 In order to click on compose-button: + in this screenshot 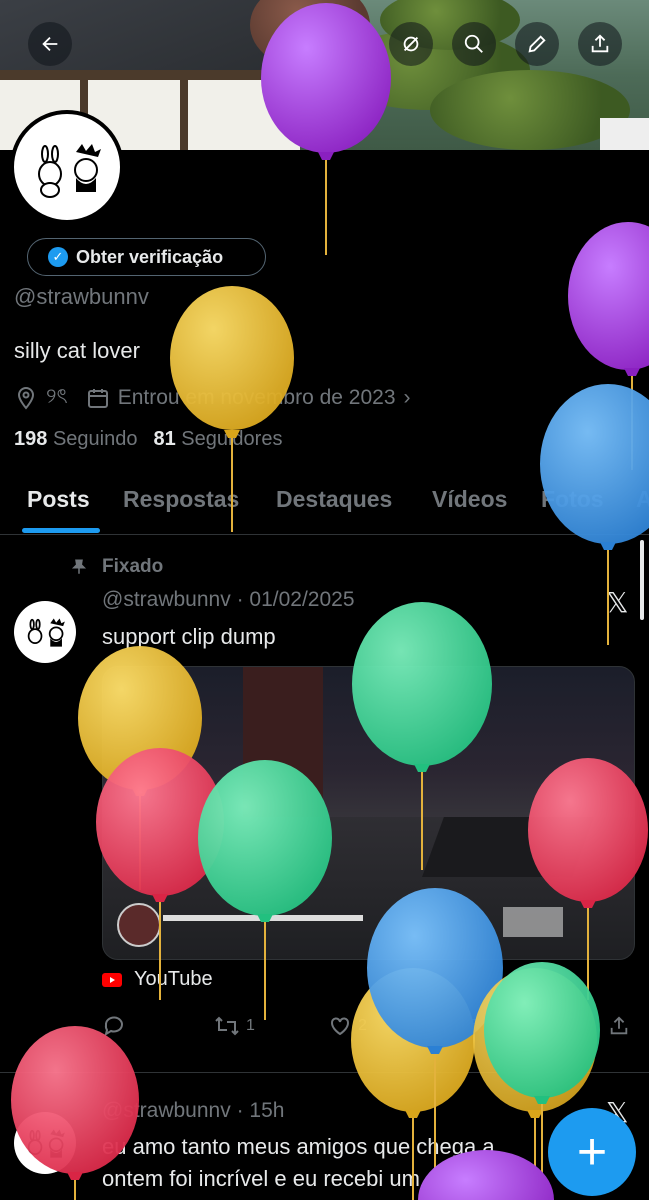, I will do `click(592, 1152)`.